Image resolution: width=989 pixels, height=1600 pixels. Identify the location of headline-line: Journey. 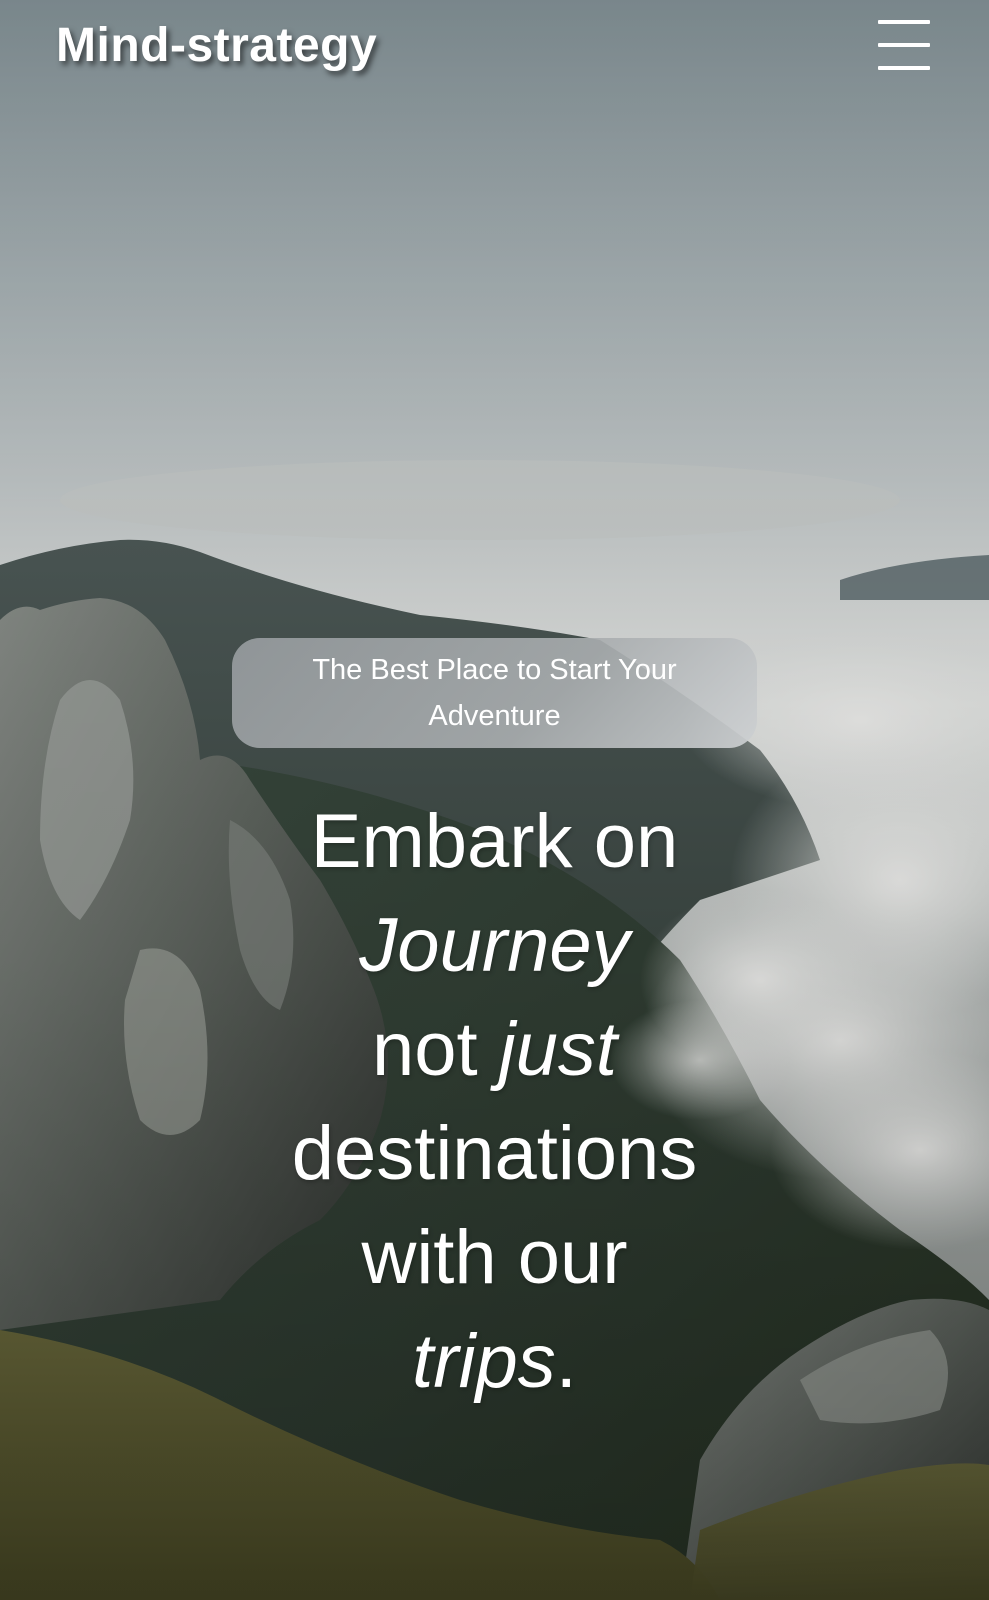
(494, 946).